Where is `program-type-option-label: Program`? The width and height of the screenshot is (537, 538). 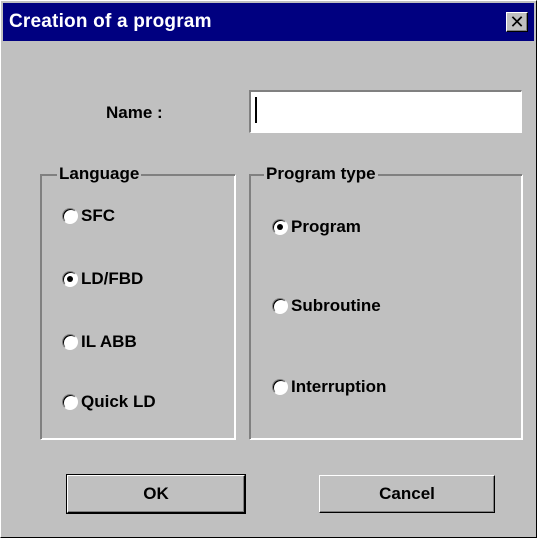
program-type-option-label: Program is located at coordinates (326, 226).